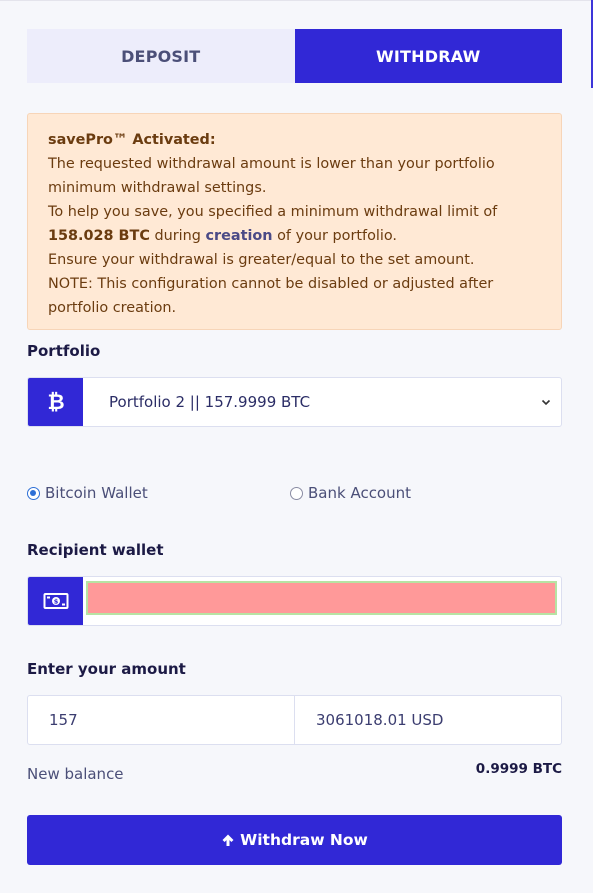  Describe the element at coordinates (106, 669) in the screenshot. I see `amount-label: Enter your amount` at that location.